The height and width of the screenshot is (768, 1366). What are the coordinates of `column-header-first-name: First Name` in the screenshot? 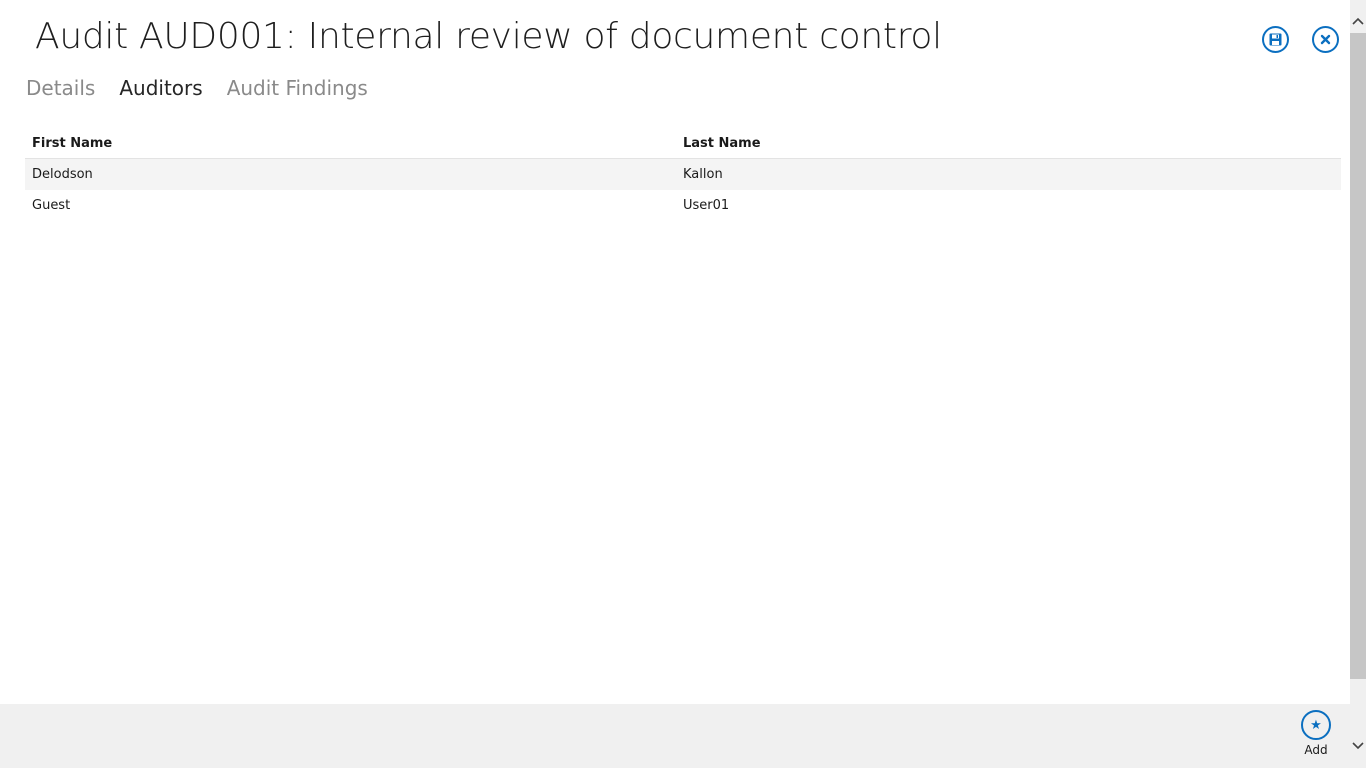 It's located at (354, 143).